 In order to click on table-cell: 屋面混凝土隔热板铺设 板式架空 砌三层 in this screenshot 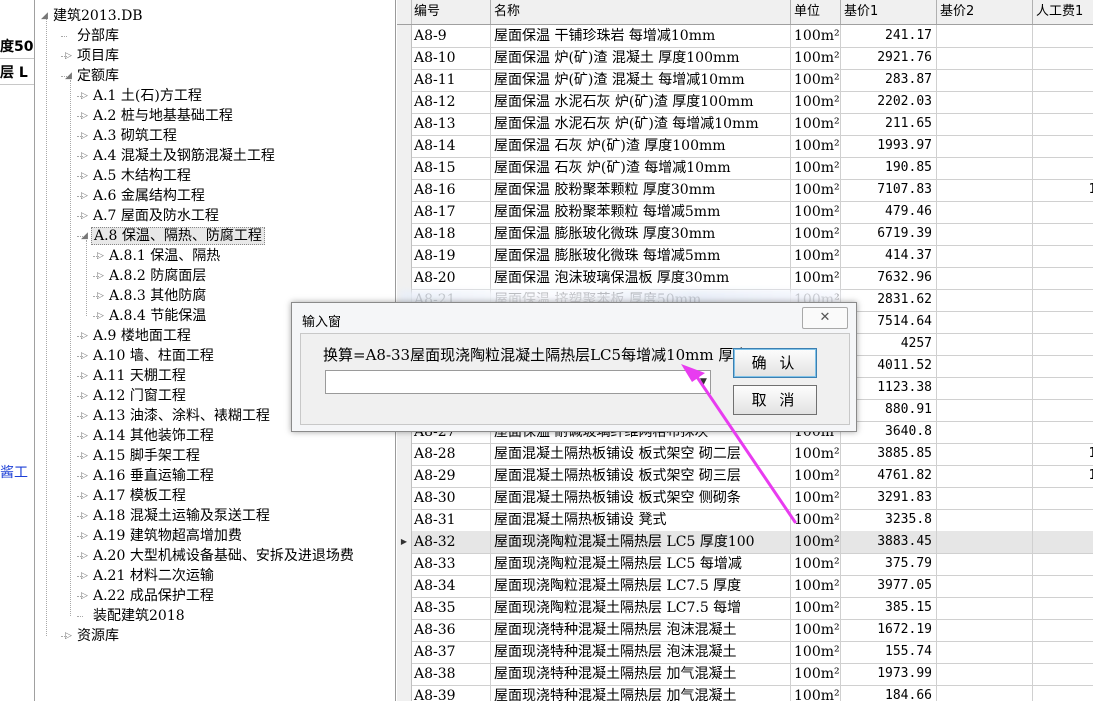, I will do `click(641, 476)`.